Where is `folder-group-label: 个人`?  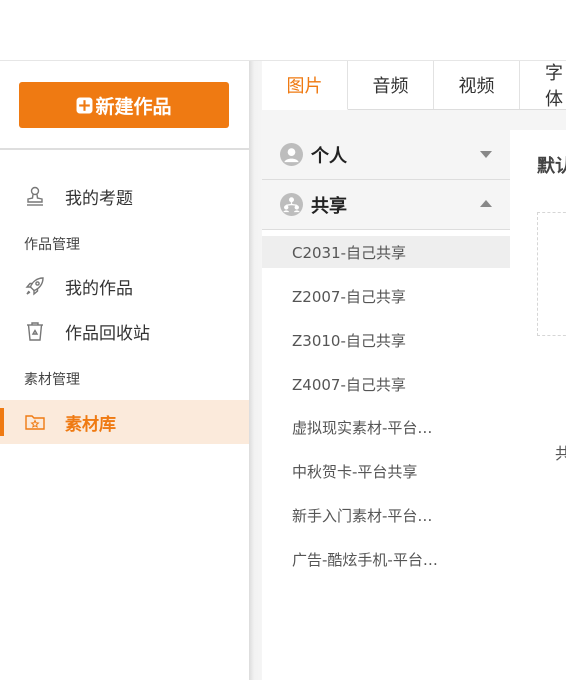 folder-group-label: 个人 is located at coordinates (329, 156).